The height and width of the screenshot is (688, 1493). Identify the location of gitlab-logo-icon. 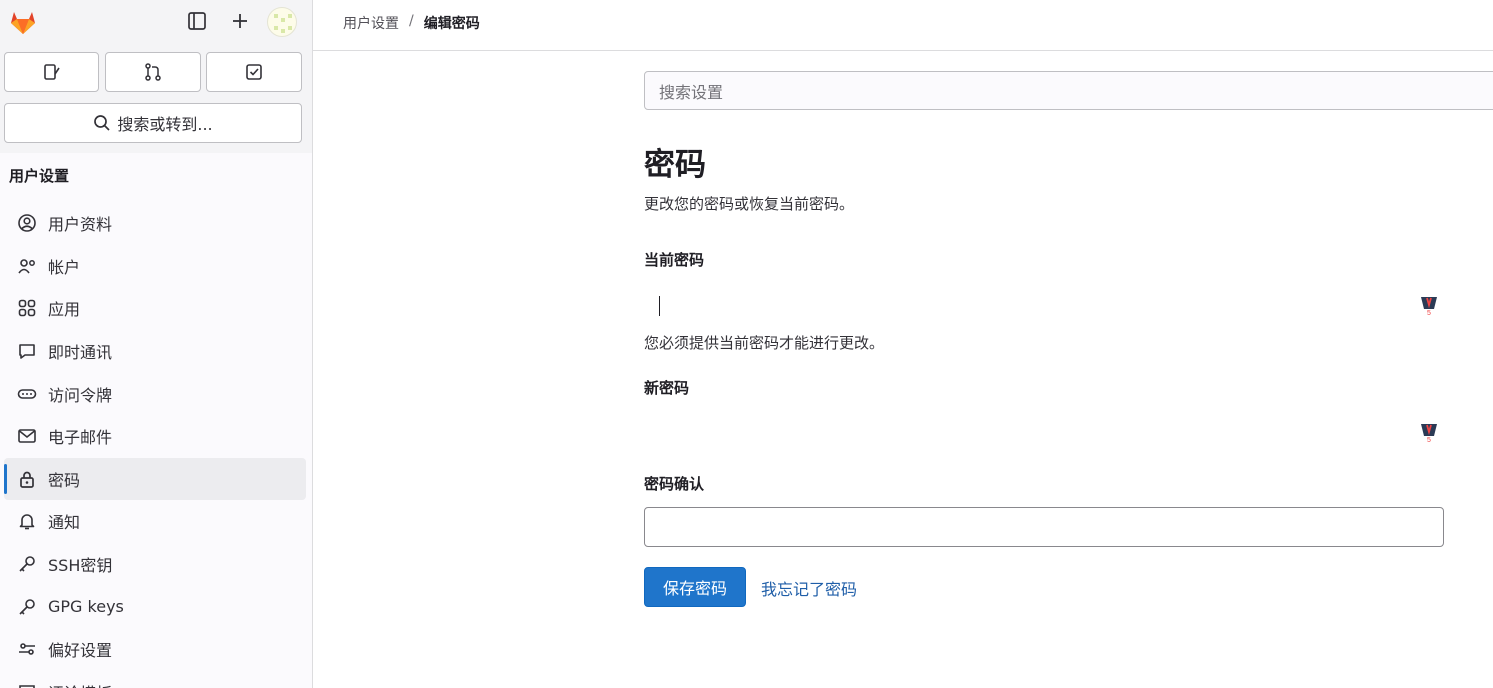
(23, 21).